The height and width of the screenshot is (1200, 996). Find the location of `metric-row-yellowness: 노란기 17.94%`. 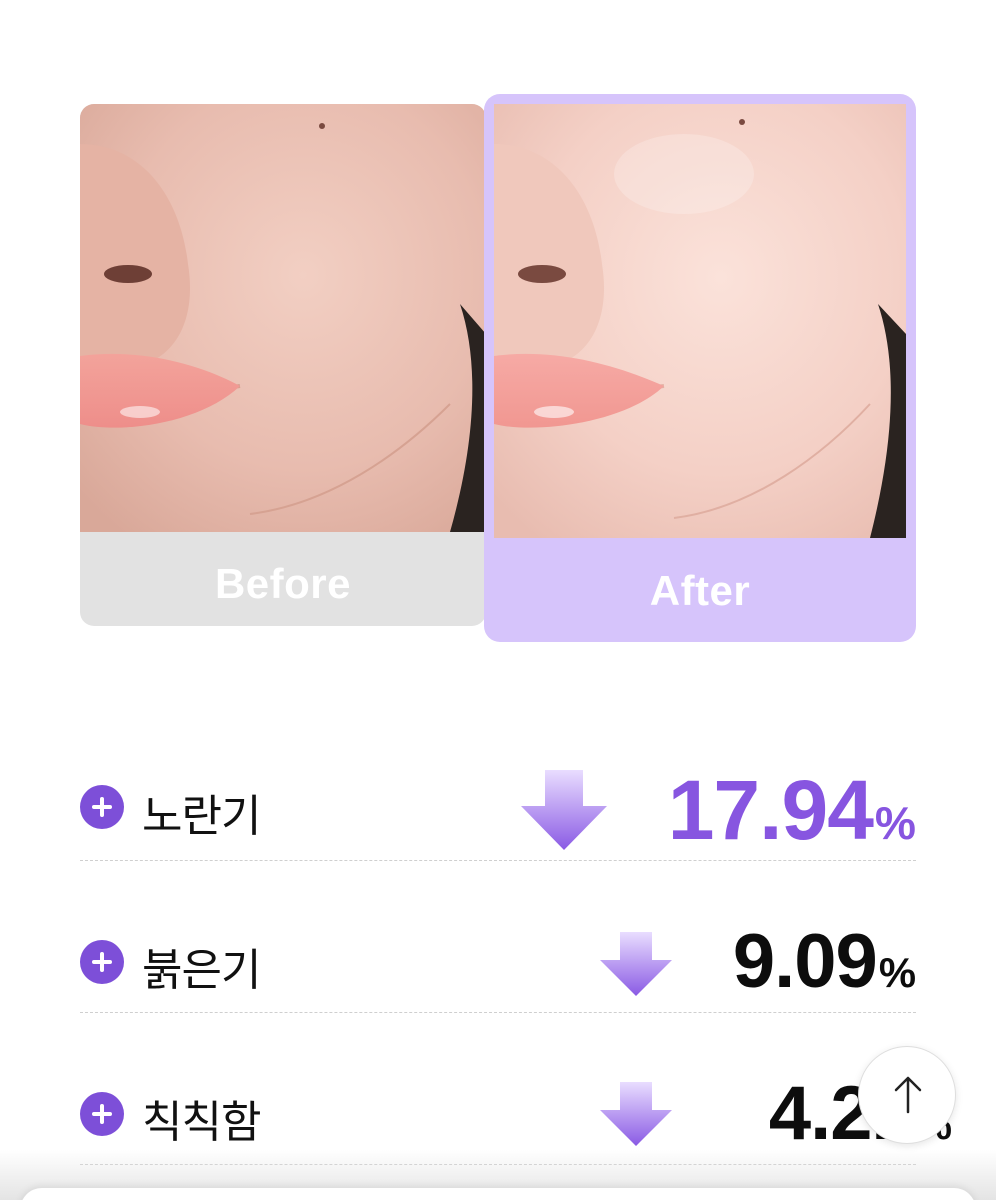

metric-row-yellowness: 노란기 17.94% is located at coordinates (498, 810).